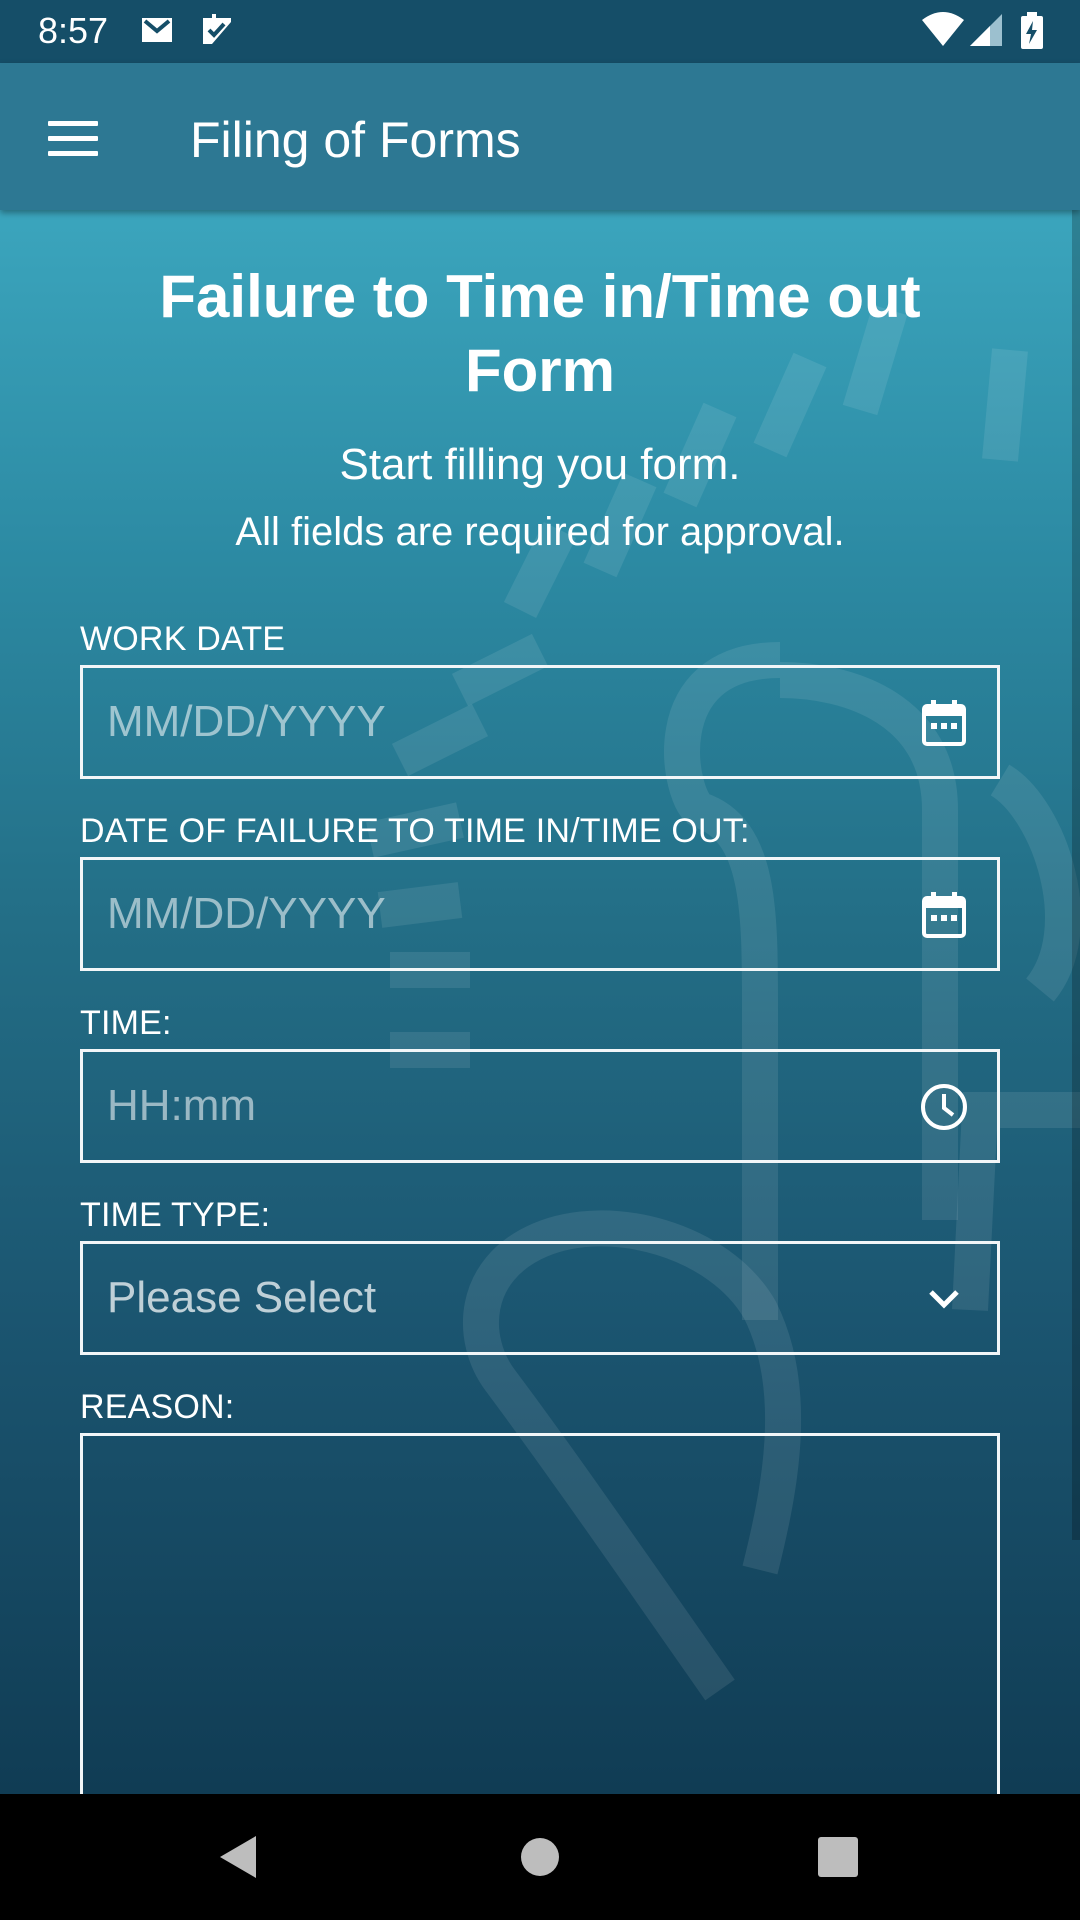 This screenshot has height=1920, width=1080. What do you see at coordinates (72, 138) in the screenshot?
I see `hamburger-menu-icon` at bounding box center [72, 138].